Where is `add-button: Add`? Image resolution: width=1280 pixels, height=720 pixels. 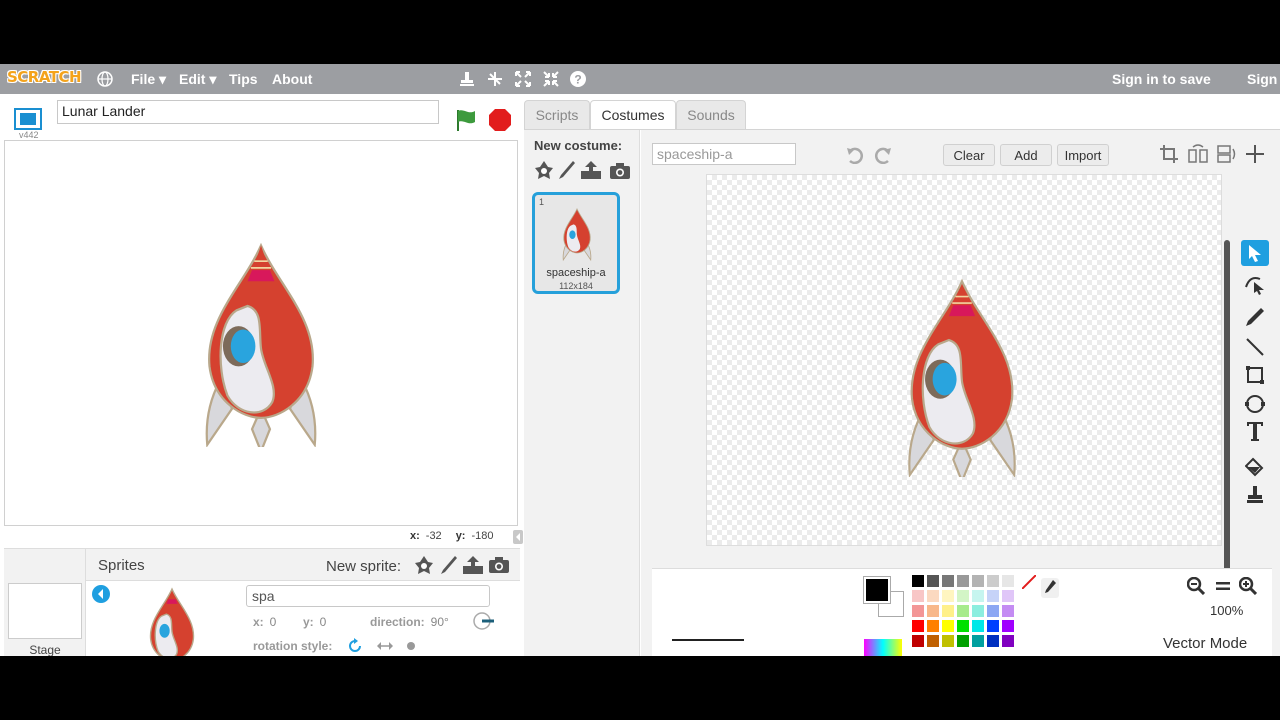 add-button: Add is located at coordinates (1026, 155).